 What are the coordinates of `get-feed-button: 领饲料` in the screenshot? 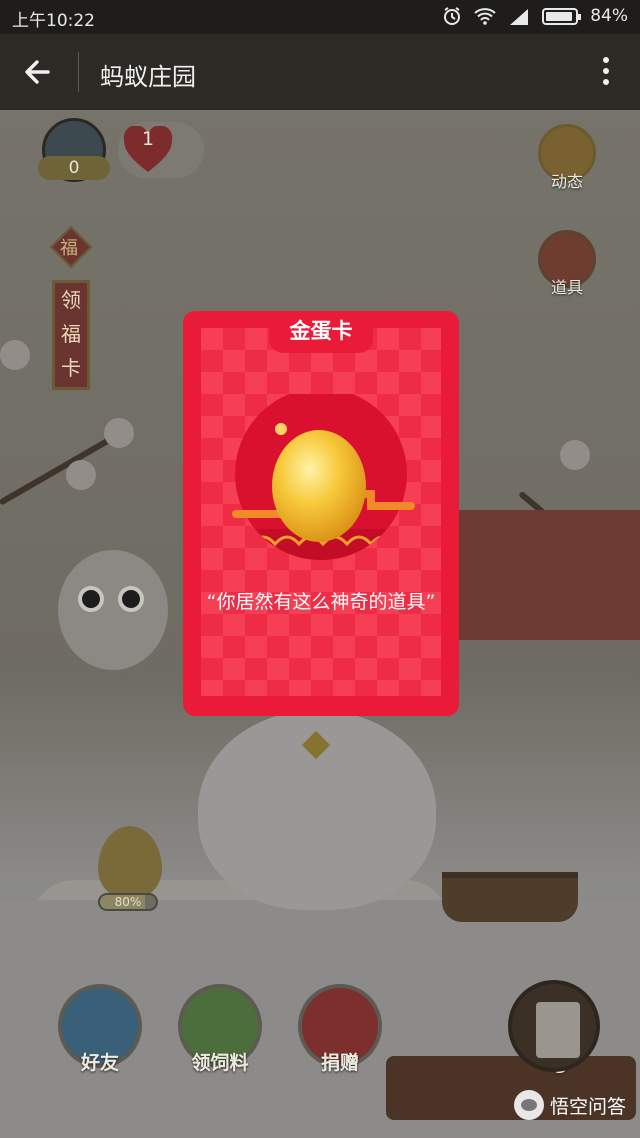 It's located at (220, 1029).